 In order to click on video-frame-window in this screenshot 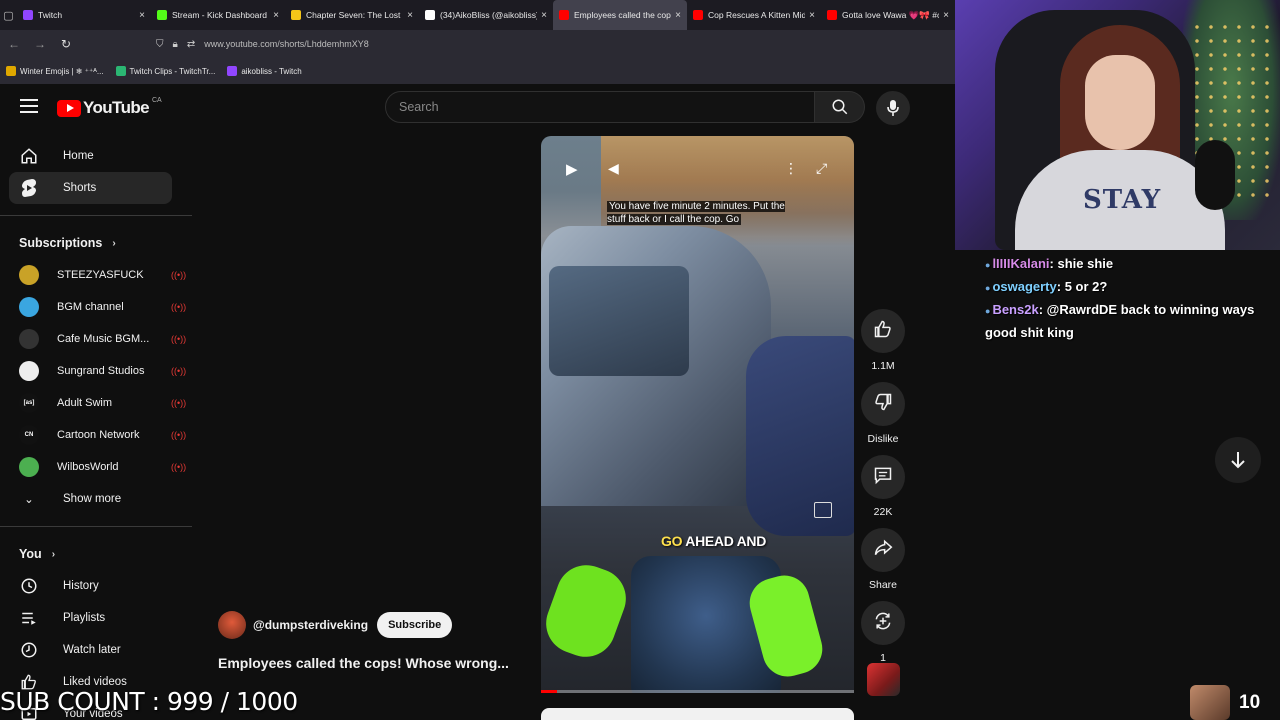, I will do `click(619, 321)`.